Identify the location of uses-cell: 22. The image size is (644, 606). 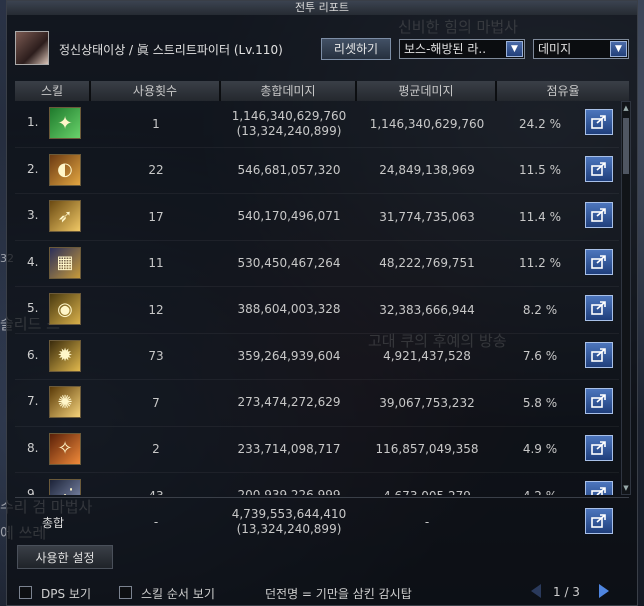
(156, 170).